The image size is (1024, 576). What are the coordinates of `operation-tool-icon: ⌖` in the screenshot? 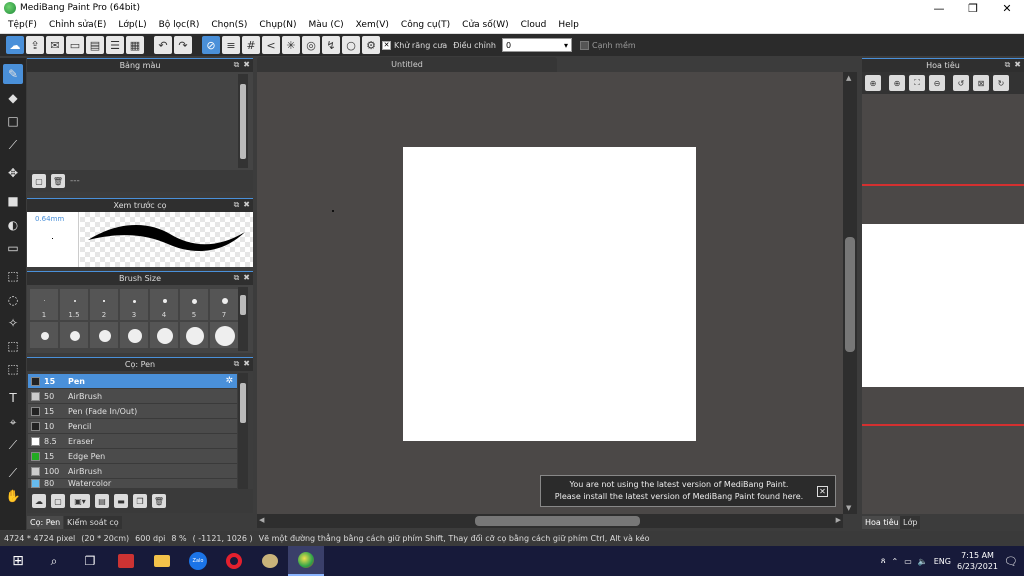 It's located at (13, 422).